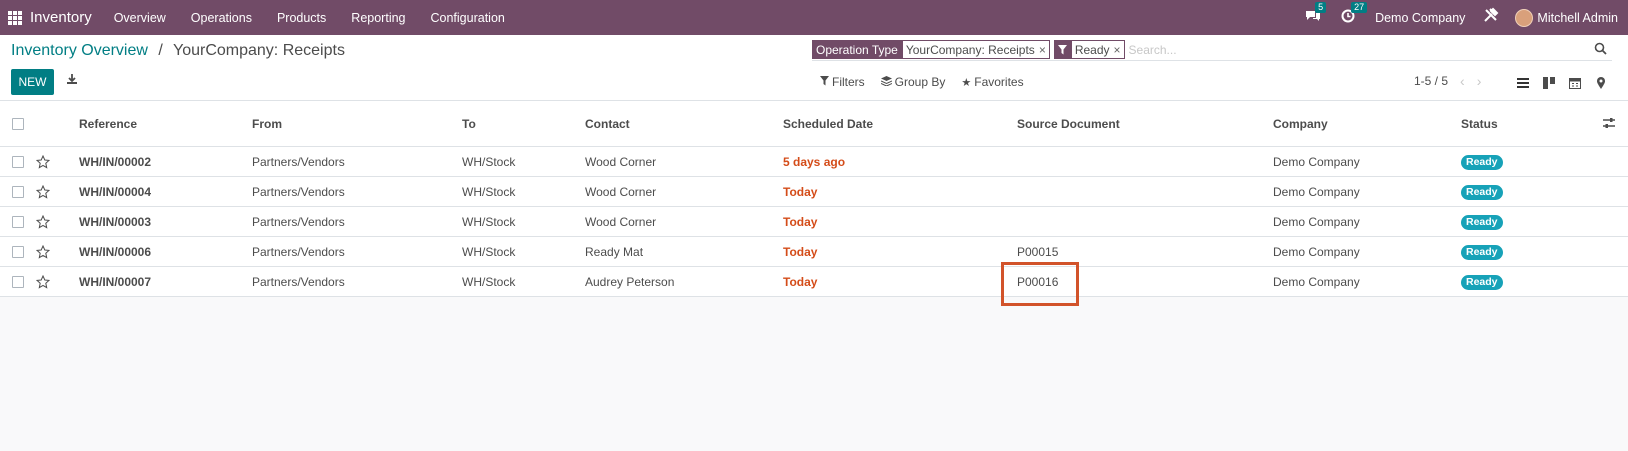 Image resolution: width=1628 pixels, height=451 pixels. I want to click on pager-value: 1-5 / 5, so click(1431, 81).